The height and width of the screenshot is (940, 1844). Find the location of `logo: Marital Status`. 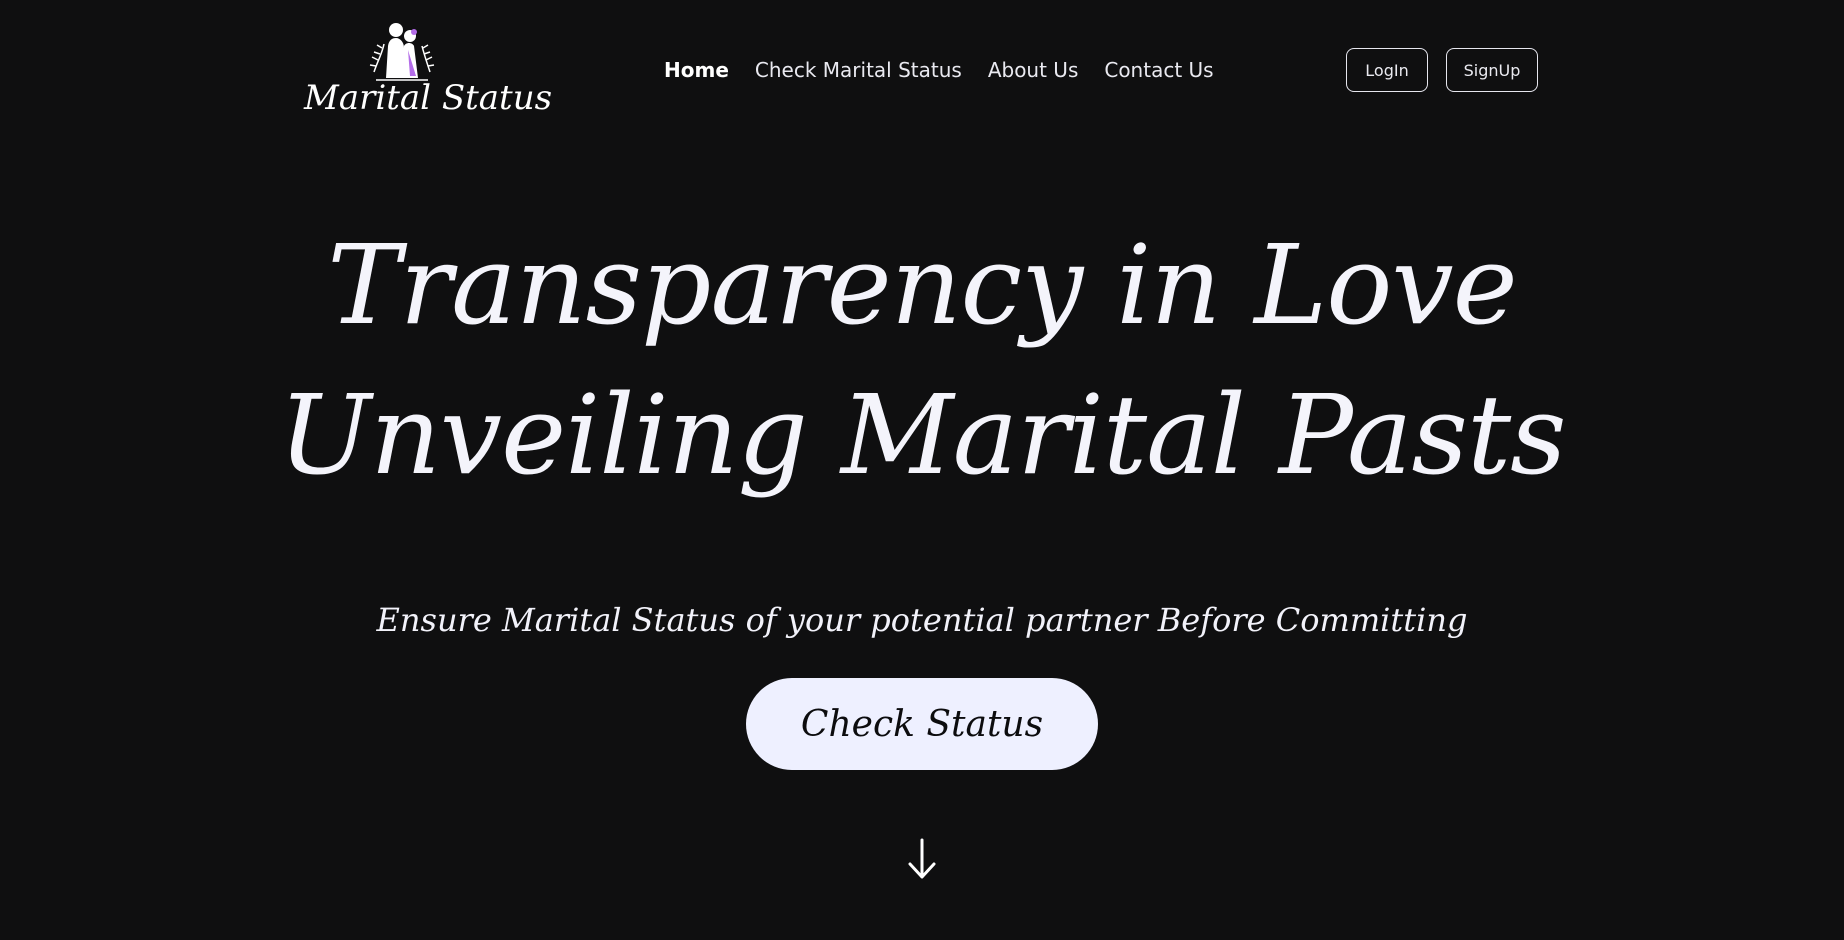

logo: Marital Status is located at coordinates (428, 70).